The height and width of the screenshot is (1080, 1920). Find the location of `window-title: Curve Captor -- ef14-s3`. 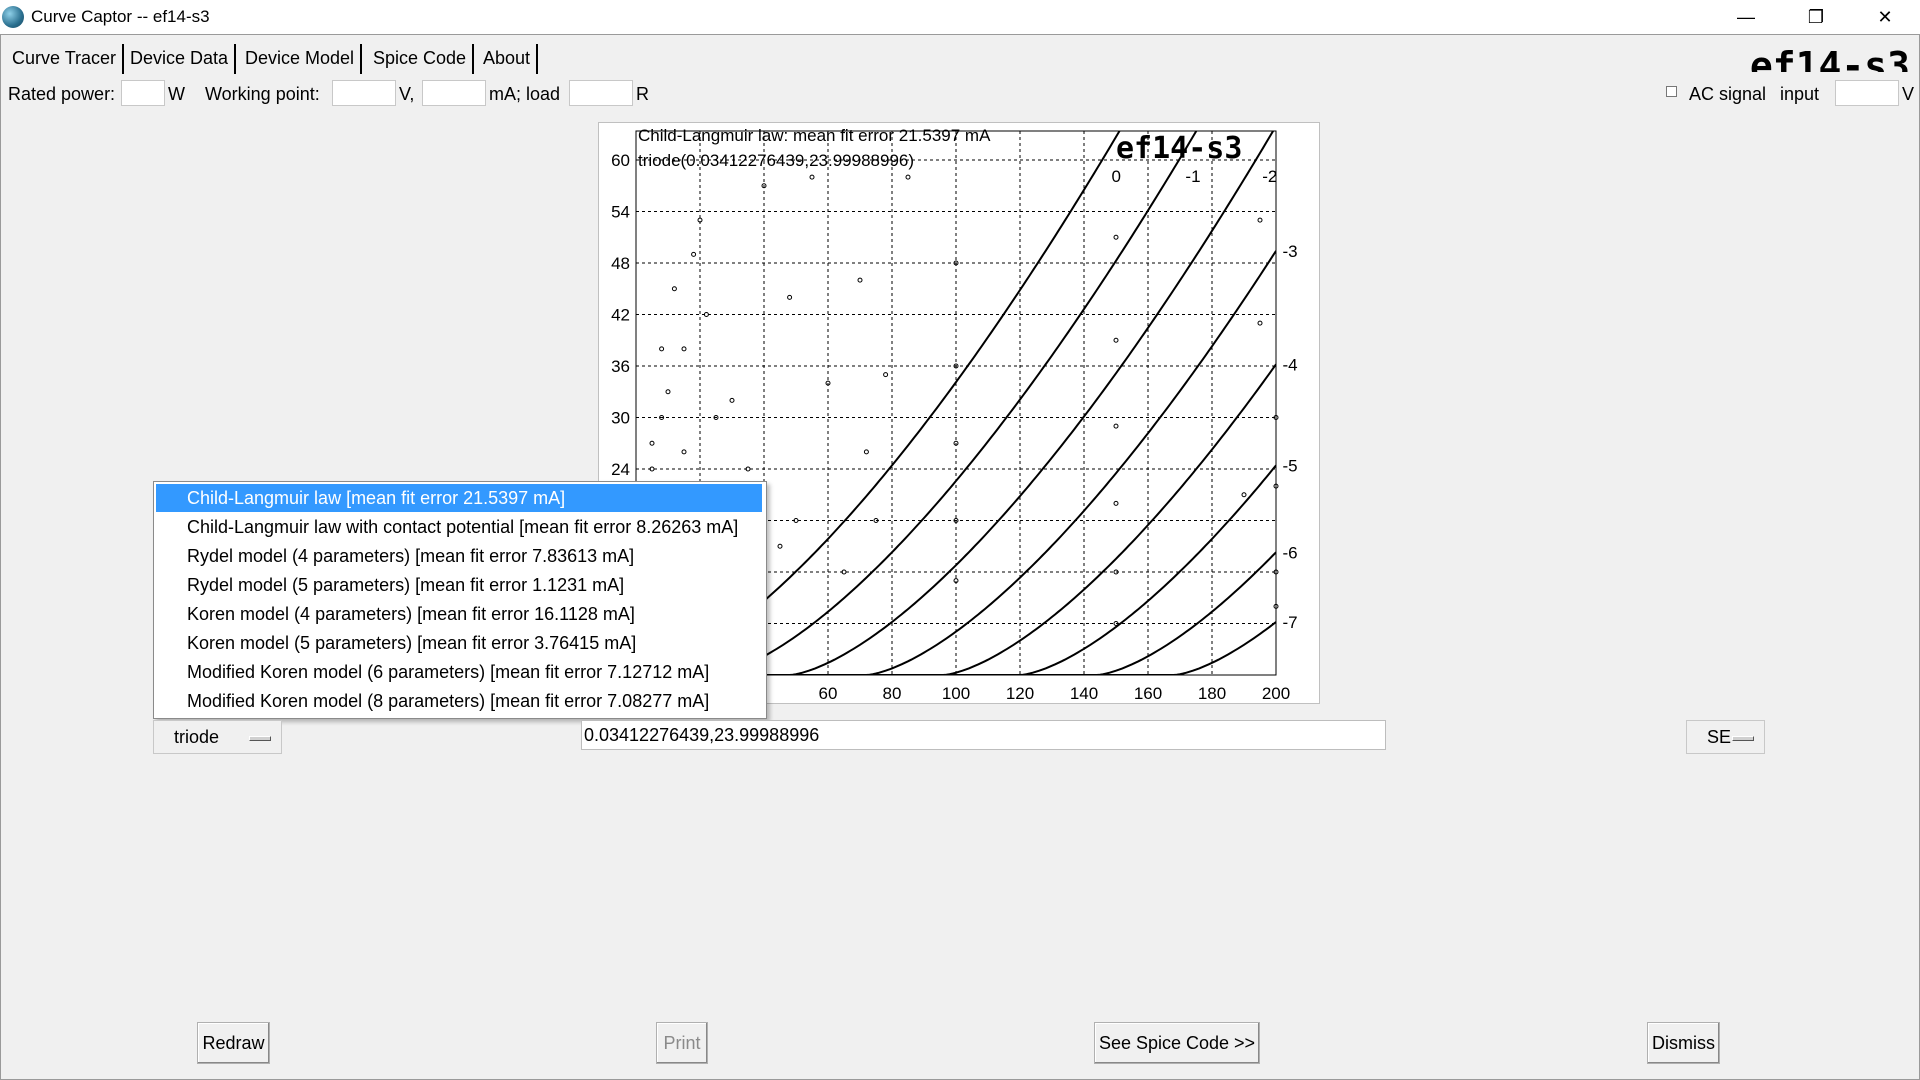

window-title: Curve Captor -- ef14-s3 is located at coordinates (120, 16).